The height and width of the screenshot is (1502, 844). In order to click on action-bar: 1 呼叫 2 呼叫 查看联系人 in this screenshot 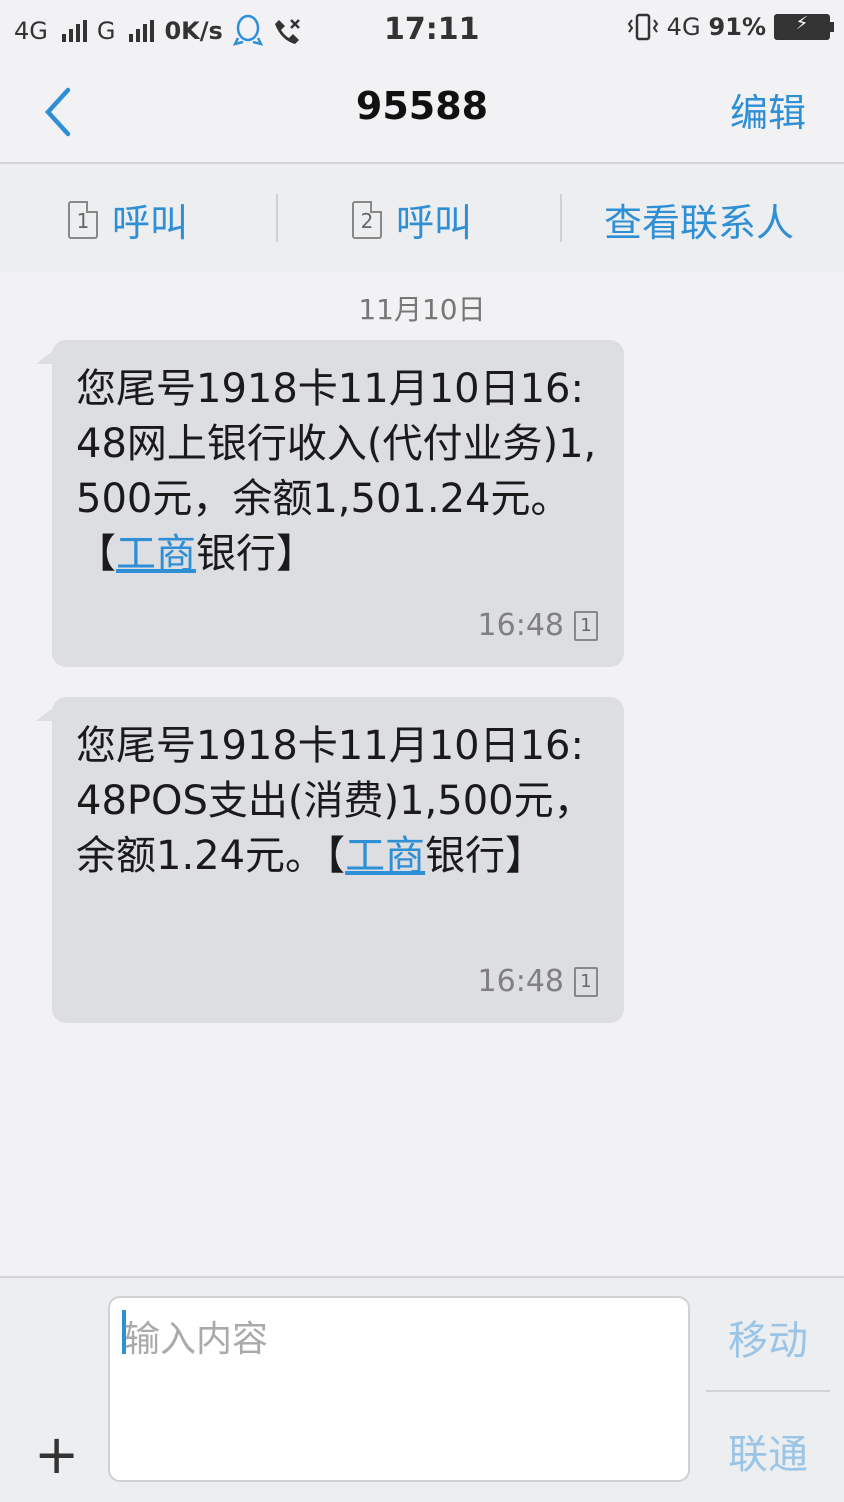, I will do `click(422, 218)`.